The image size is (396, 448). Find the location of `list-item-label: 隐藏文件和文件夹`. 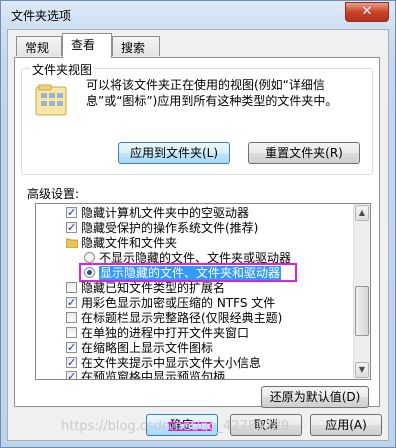

list-item-label: 隐藏文件和文件夹 is located at coordinates (129, 243).